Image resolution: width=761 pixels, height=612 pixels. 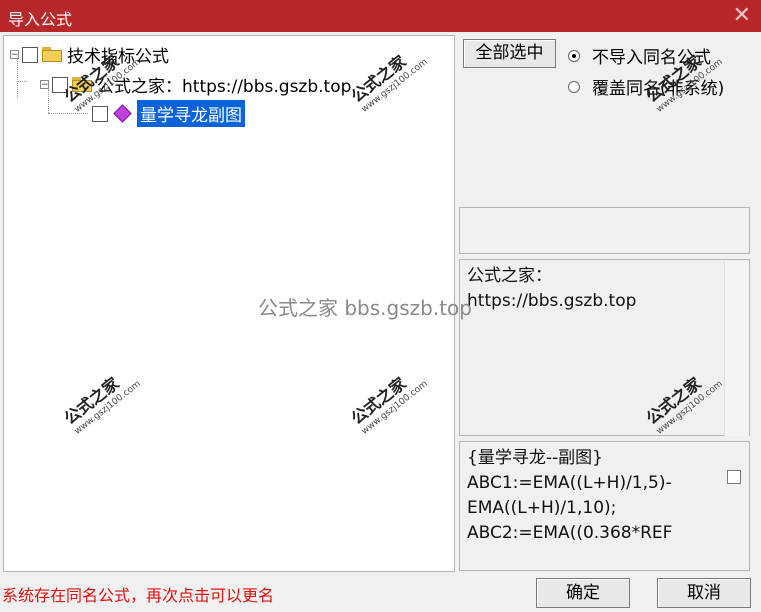 What do you see at coordinates (122, 113) in the screenshot?
I see `formula-icon` at bounding box center [122, 113].